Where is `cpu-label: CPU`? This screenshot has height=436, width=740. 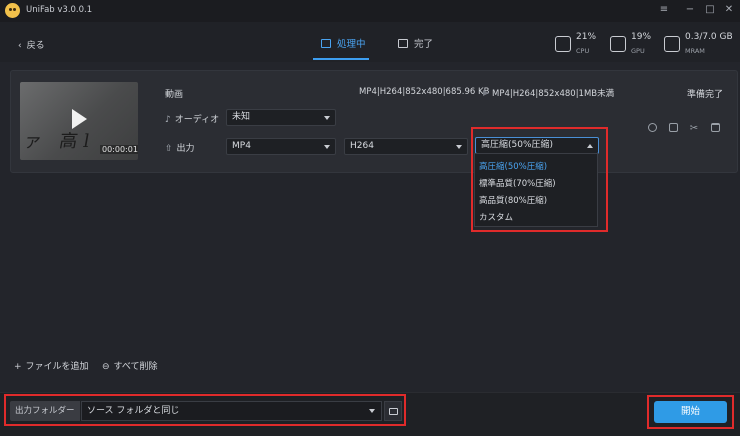 cpu-label: CPU is located at coordinates (583, 51).